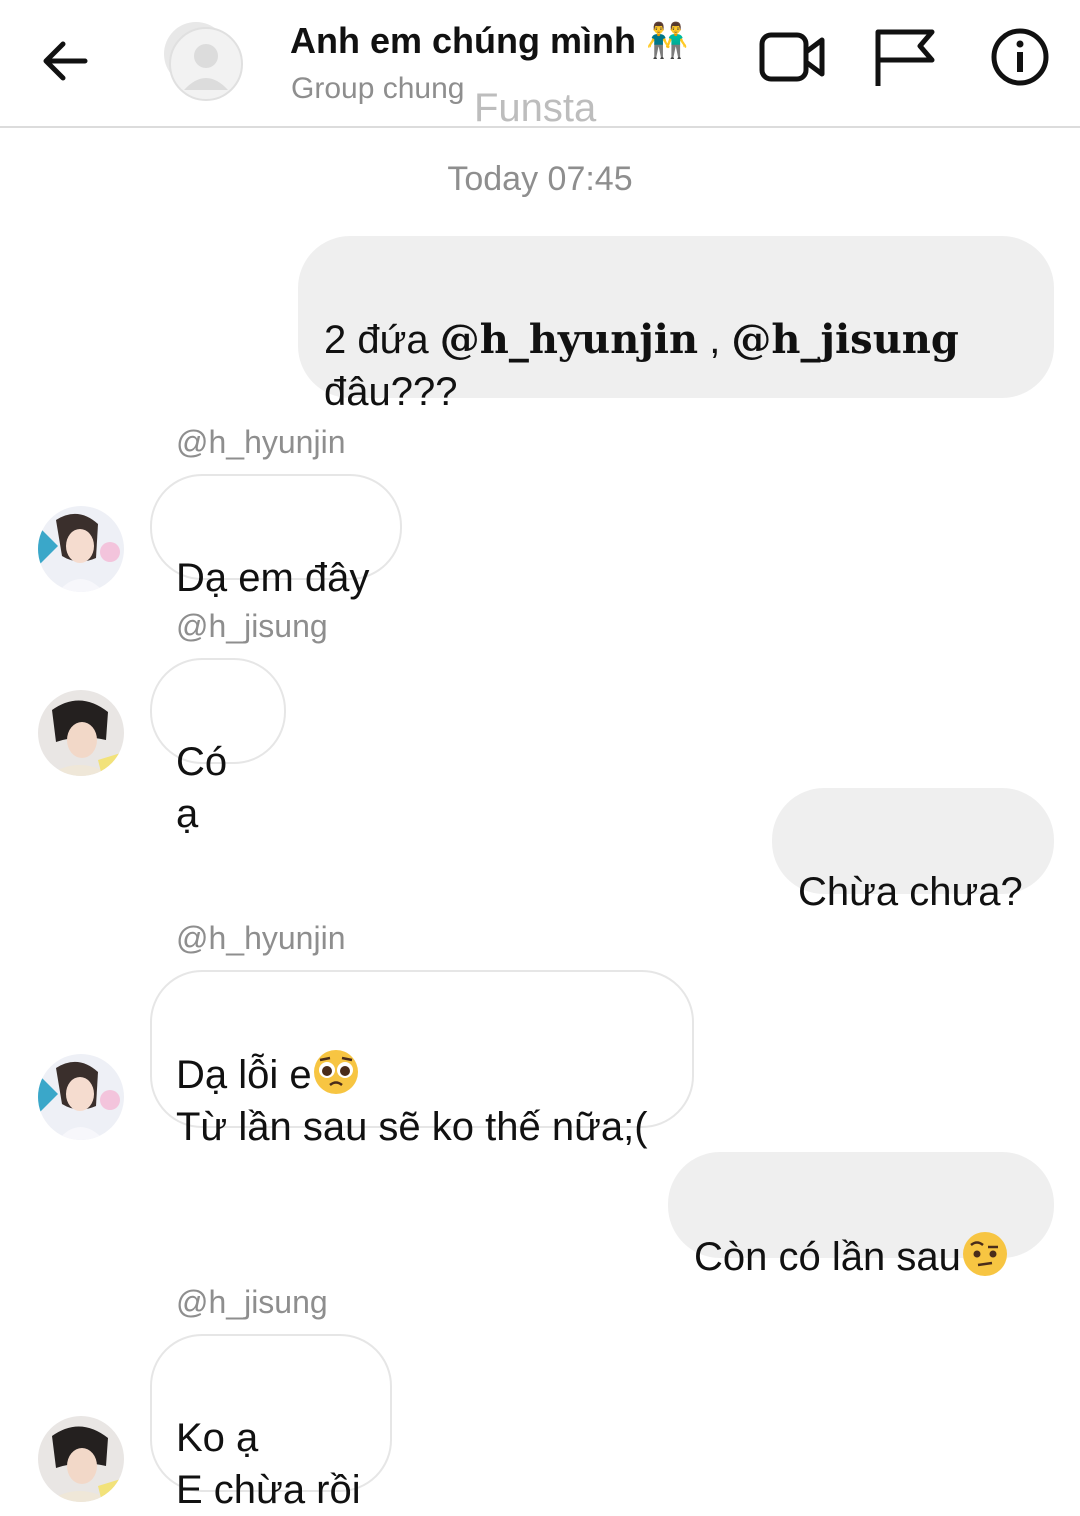  What do you see at coordinates (378, 88) in the screenshot?
I see `chat-subtitle: Group chung` at bounding box center [378, 88].